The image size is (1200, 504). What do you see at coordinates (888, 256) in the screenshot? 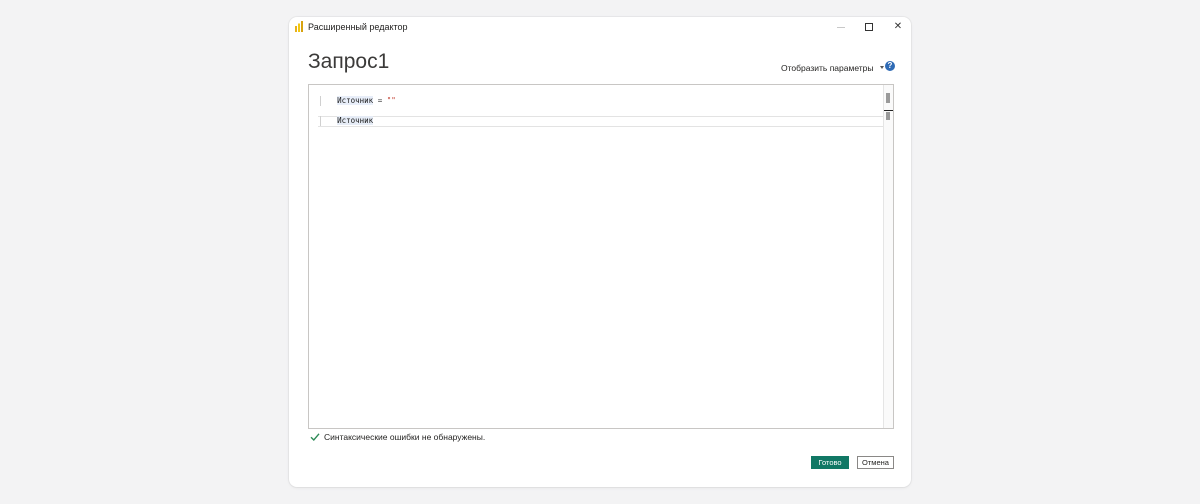
I see `vertical-scrollbar` at bounding box center [888, 256].